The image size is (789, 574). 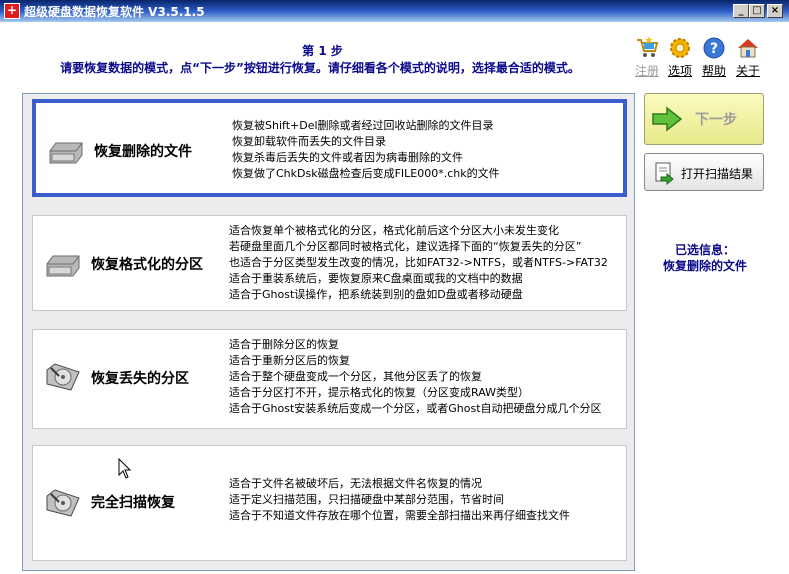 I want to click on arrow-right-icon, so click(x=667, y=119).